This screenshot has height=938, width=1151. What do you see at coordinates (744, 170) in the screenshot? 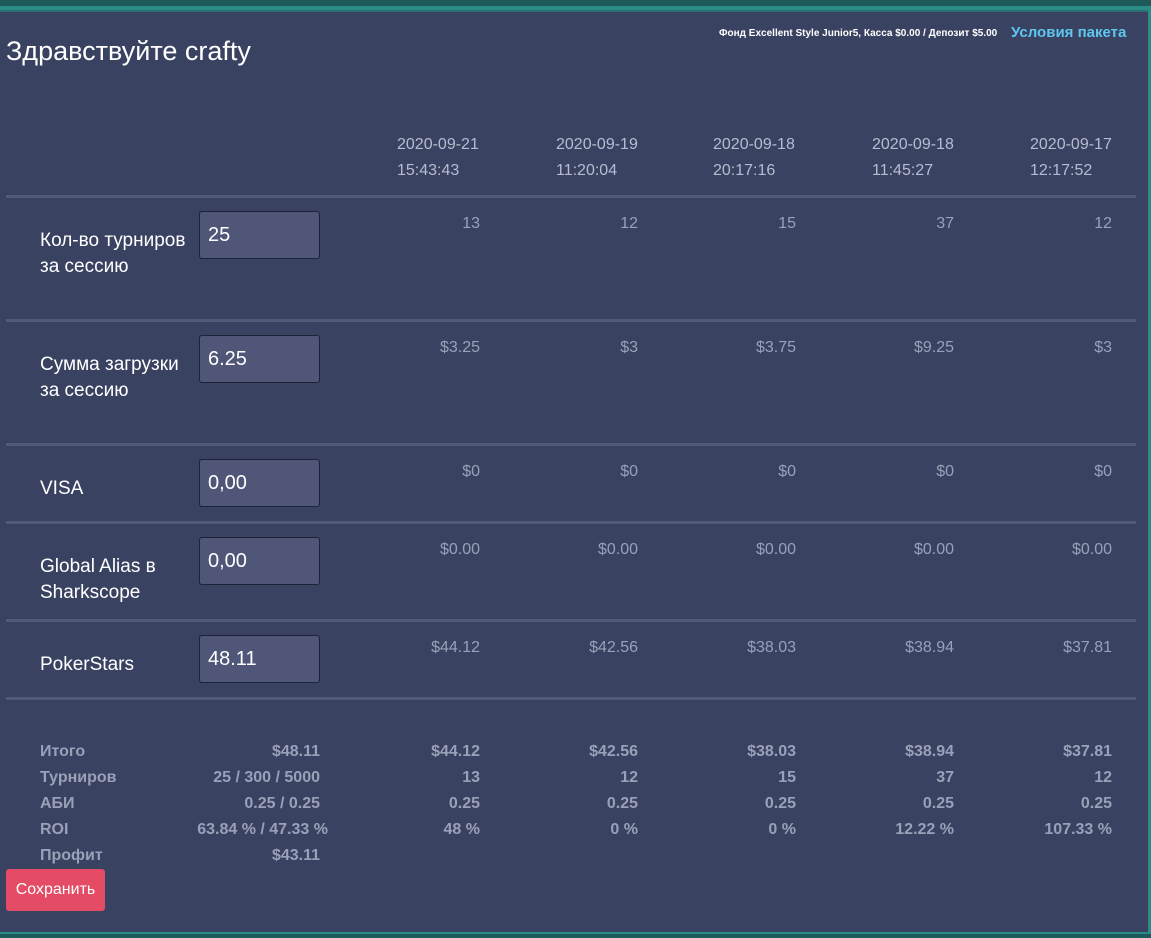
I see `column-time: 20:17:16` at bounding box center [744, 170].